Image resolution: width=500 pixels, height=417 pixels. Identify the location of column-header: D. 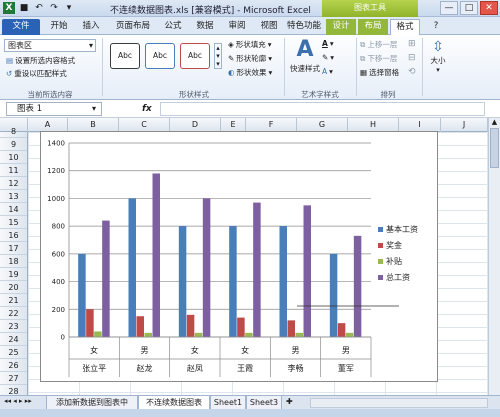
(195, 125).